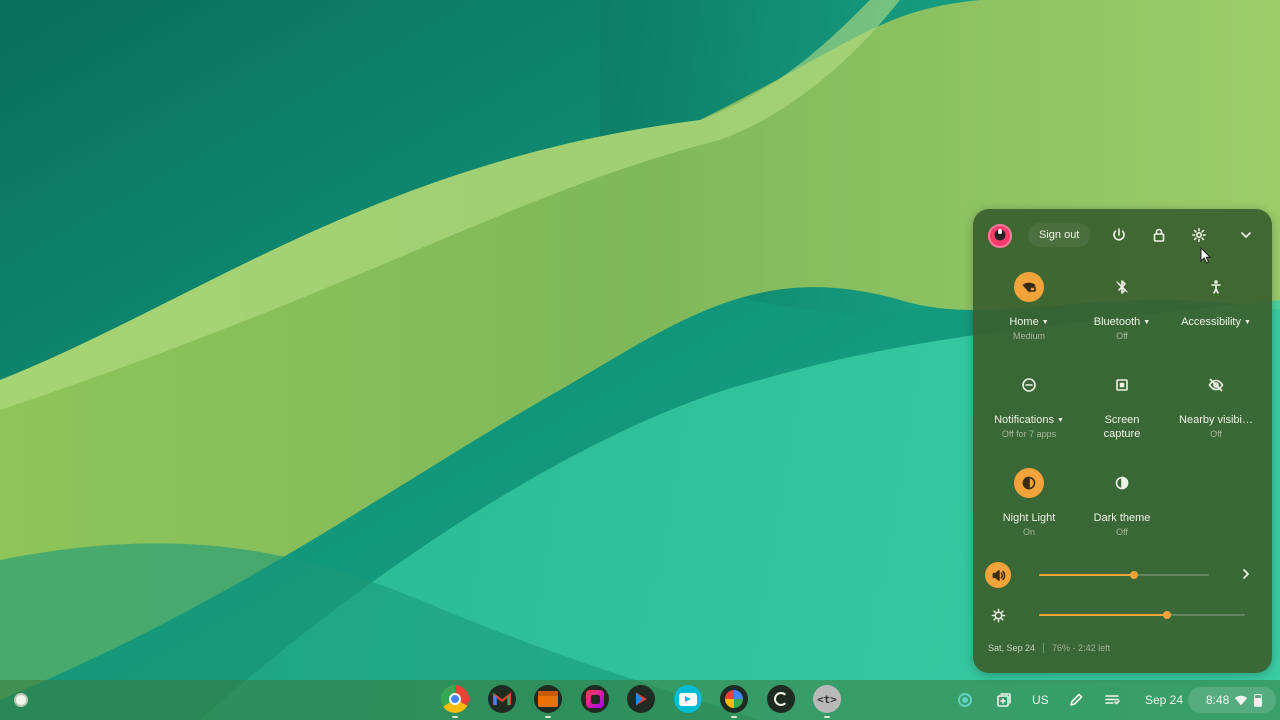 The image size is (1280, 720). What do you see at coordinates (1159, 235) in the screenshot?
I see `lock-icon` at bounding box center [1159, 235].